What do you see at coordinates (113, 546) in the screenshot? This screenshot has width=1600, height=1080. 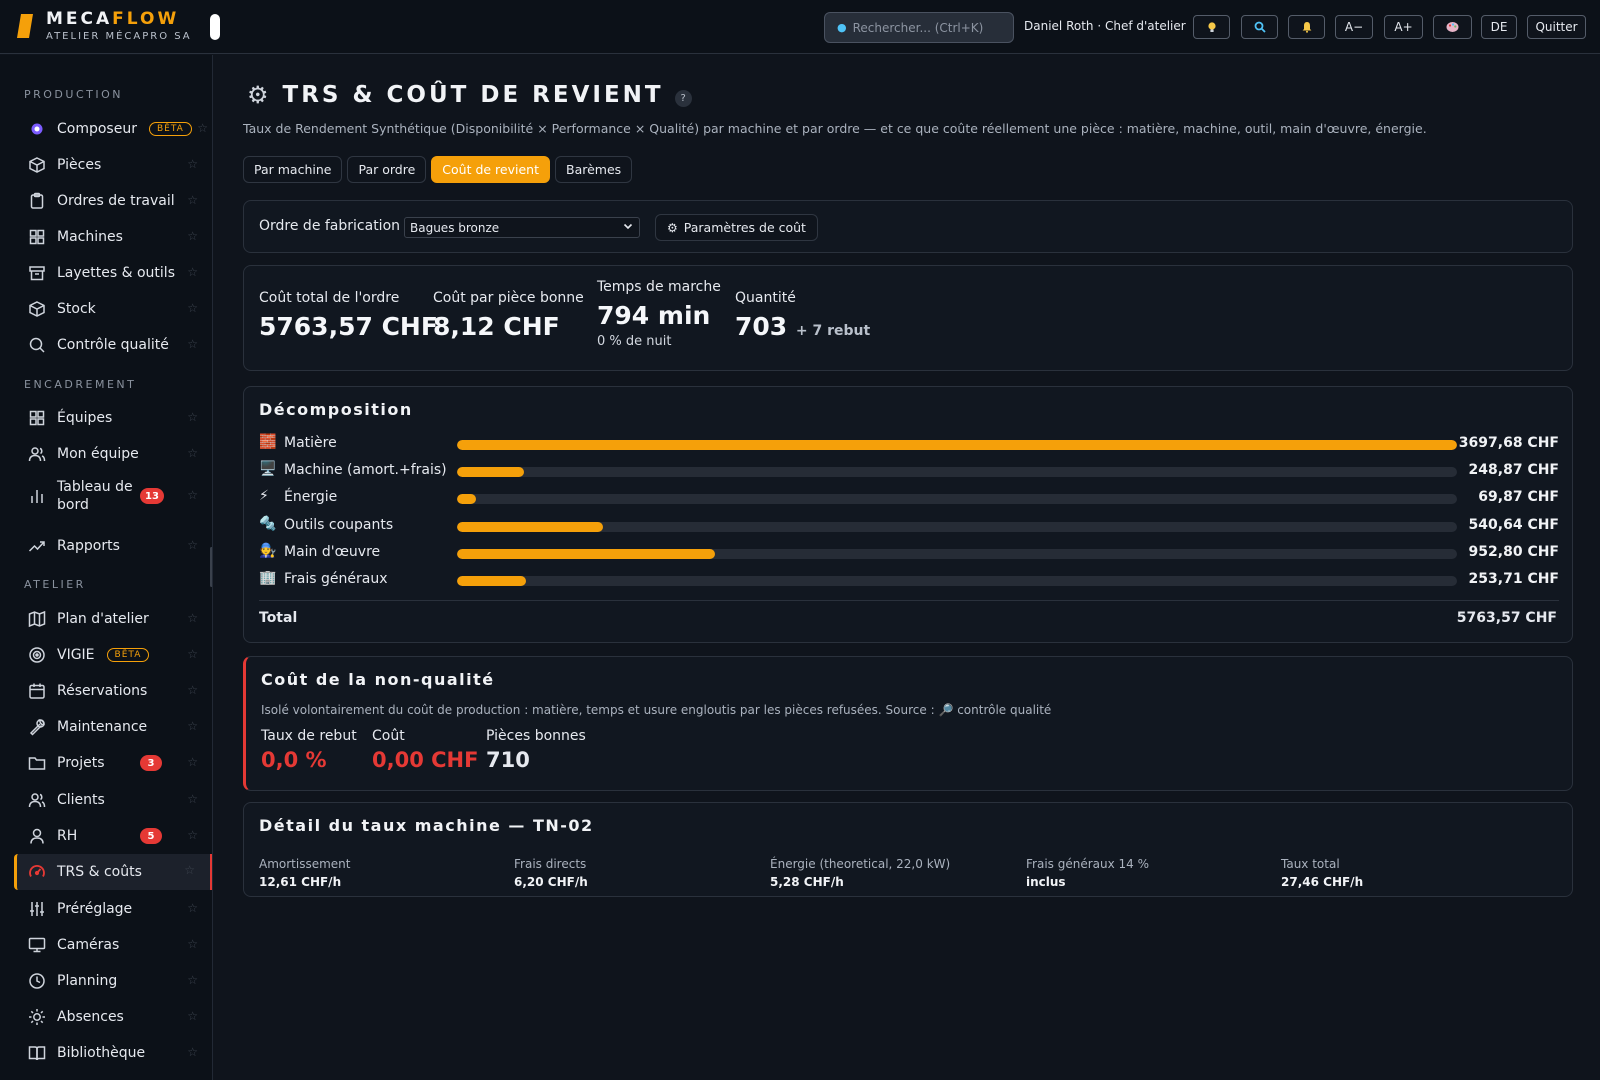 I see `sidebar-item-rapports: Rapports ☆` at bounding box center [113, 546].